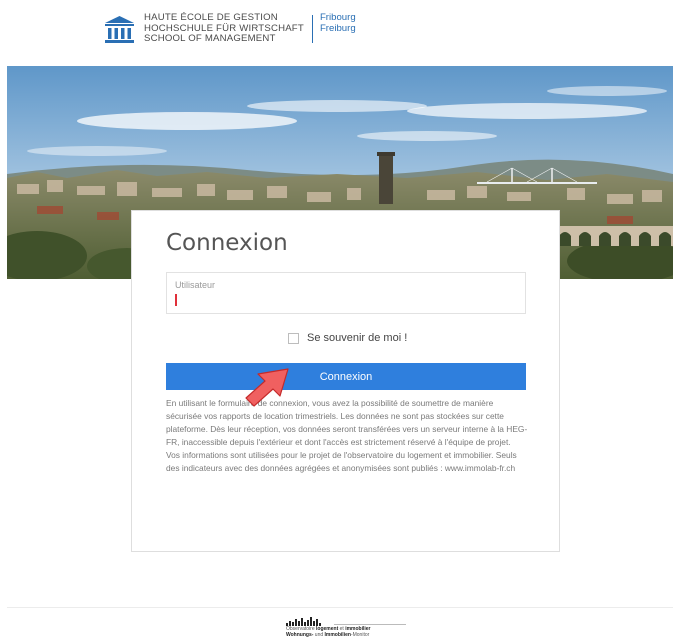 This screenshot has width=673, height=639. What do you see at coordinates (304, 621) in the screenshot?
I see `bar-chart-logo-icon` at bounding box center [304, 621].